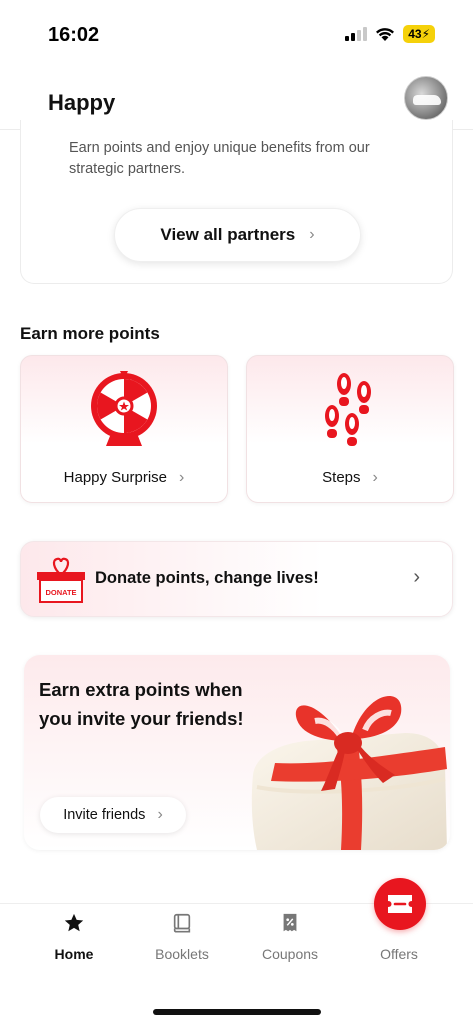  What do you see at coordinates (90, 333) in the screenshot?
I see `earn-more-title: Earn more points` at bounding box center [90, 333].